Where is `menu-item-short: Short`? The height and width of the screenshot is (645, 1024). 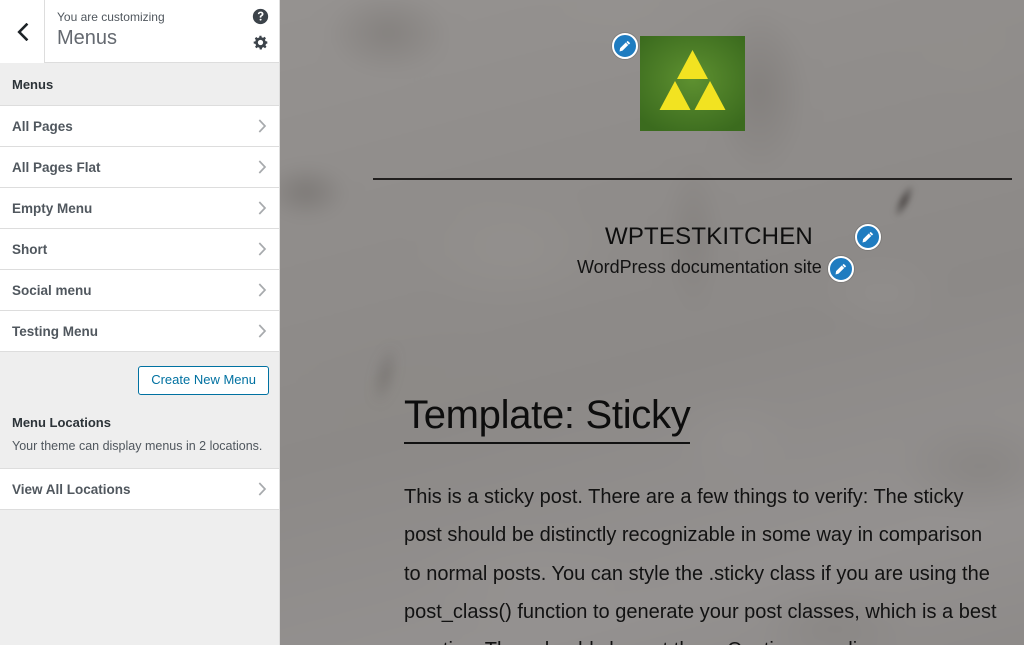 menu-item-short: Short is located at coordinates (139, 249).